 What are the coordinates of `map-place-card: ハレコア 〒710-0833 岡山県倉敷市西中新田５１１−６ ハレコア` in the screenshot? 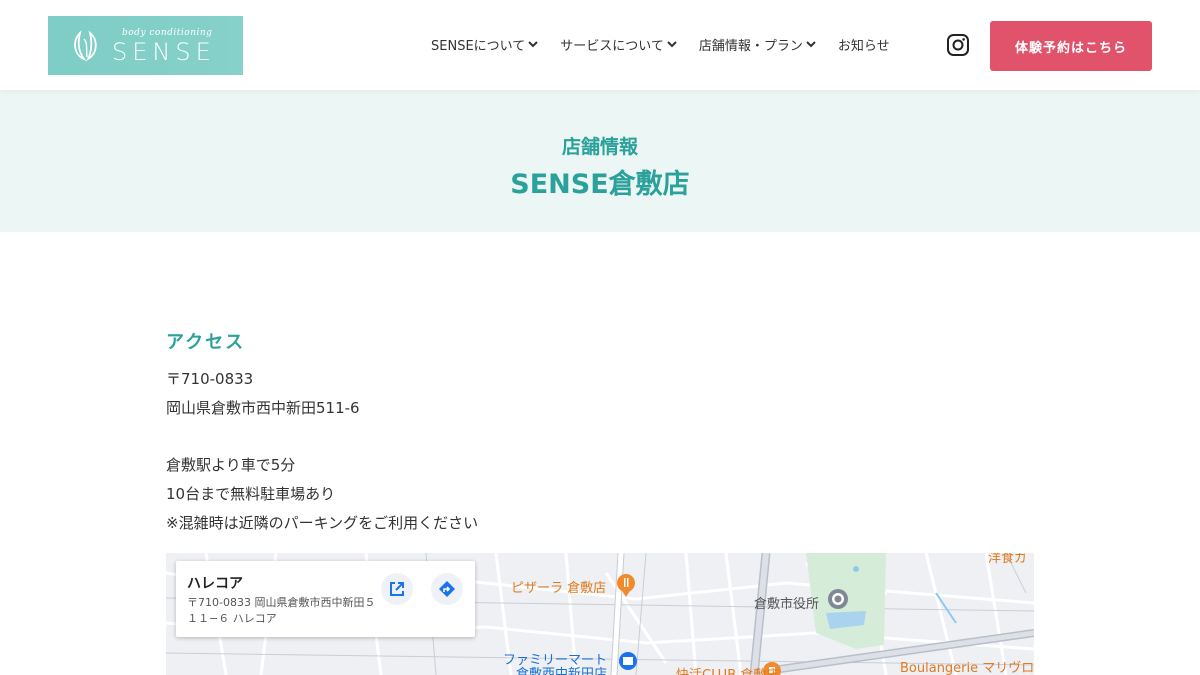 It's located at (325, 599).